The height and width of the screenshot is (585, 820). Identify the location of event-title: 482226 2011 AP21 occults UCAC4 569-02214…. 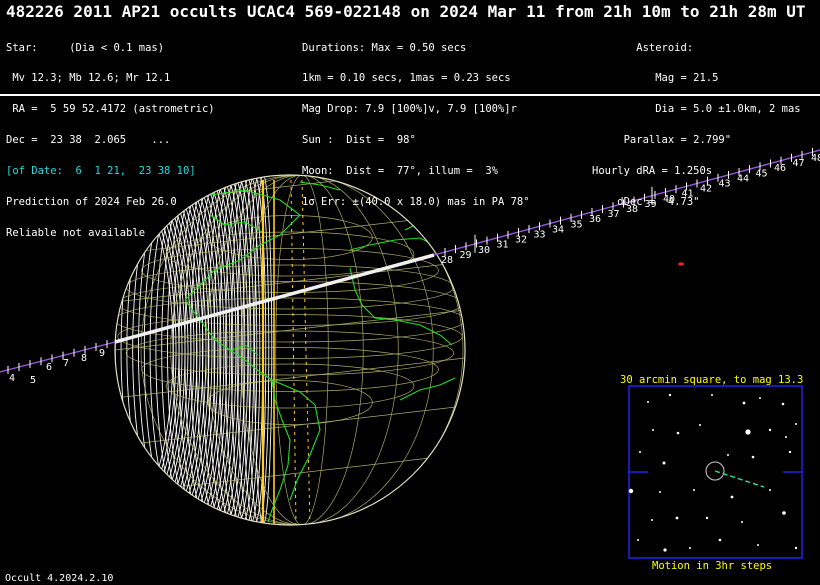
(406, 11).